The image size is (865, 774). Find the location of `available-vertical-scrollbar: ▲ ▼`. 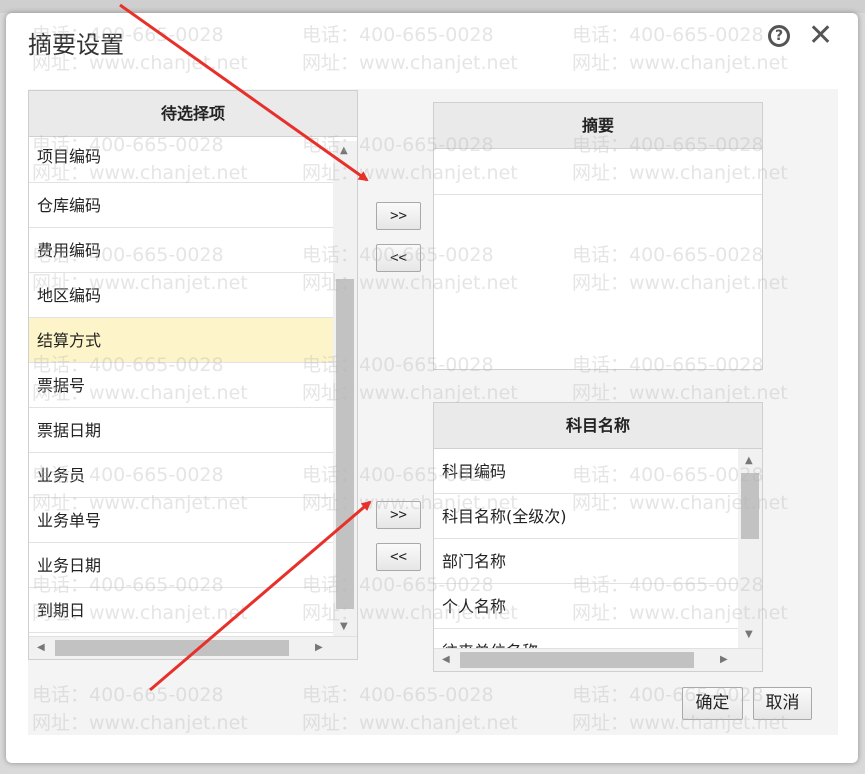

available-vertical-scrollbar: ▲ ▼ is located at coordinates (345, 389).